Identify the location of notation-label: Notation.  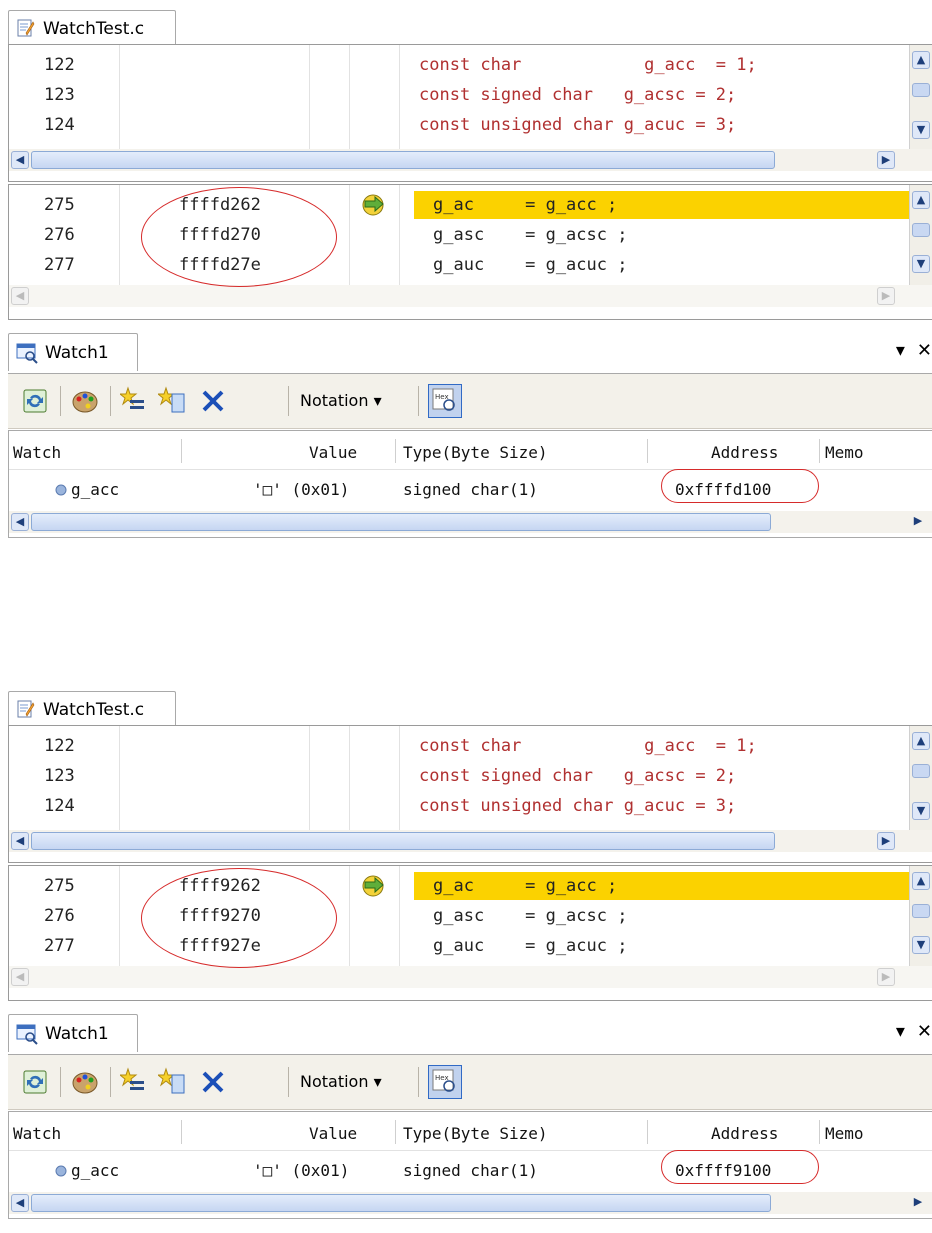
(334, 1081).